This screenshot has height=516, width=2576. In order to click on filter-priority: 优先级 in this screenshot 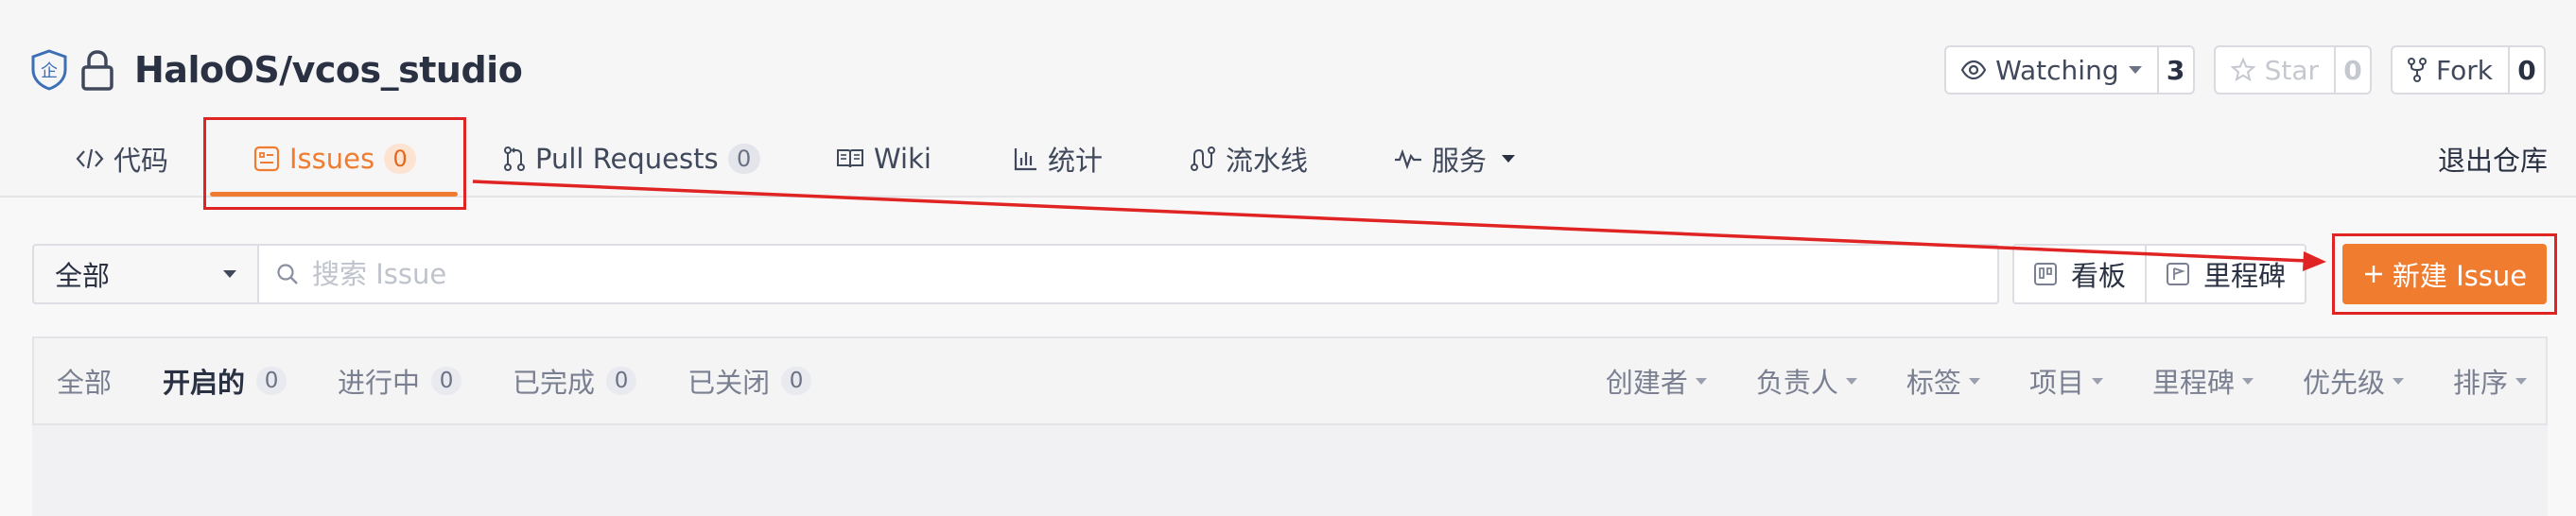, I will do `click(2353, 381)`.